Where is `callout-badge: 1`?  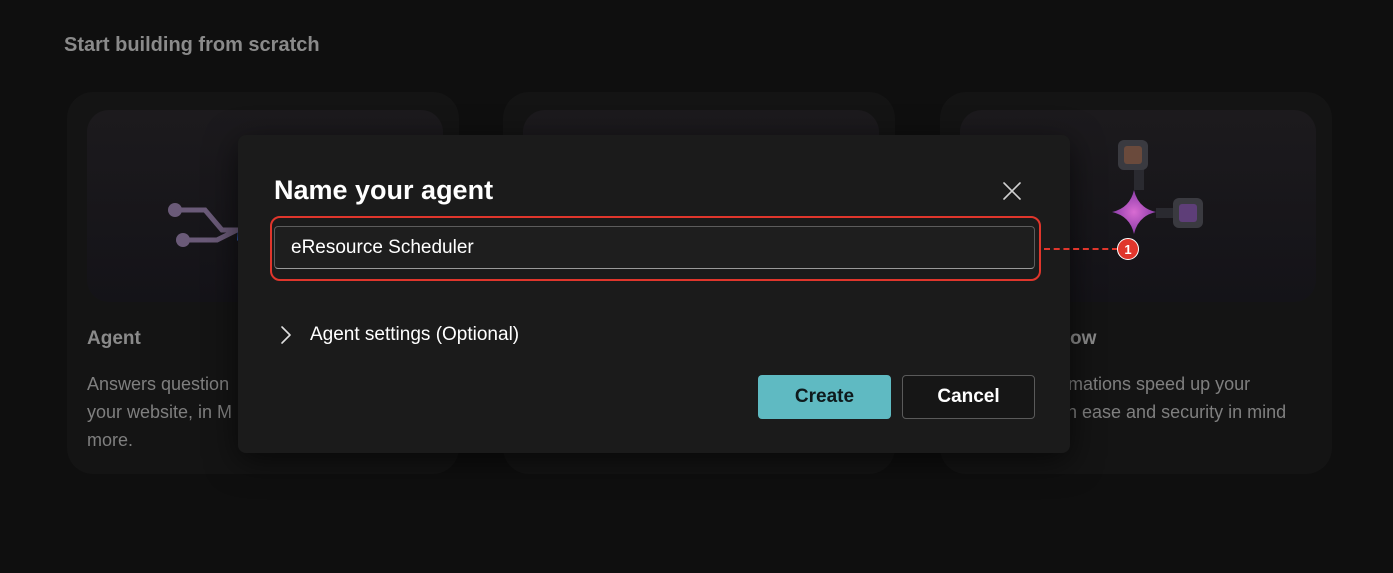
callout-badge: 1 is located at coordinates (1128, 249).